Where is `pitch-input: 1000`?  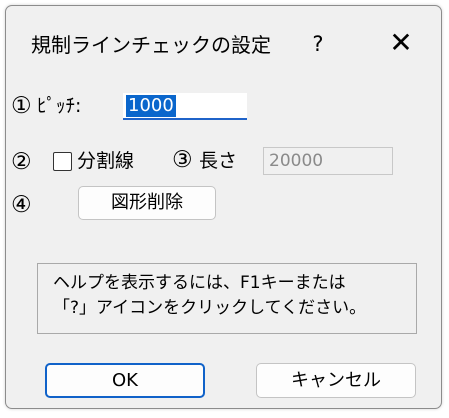 pitch-input: 1000 is located at coordinates (185, 106).